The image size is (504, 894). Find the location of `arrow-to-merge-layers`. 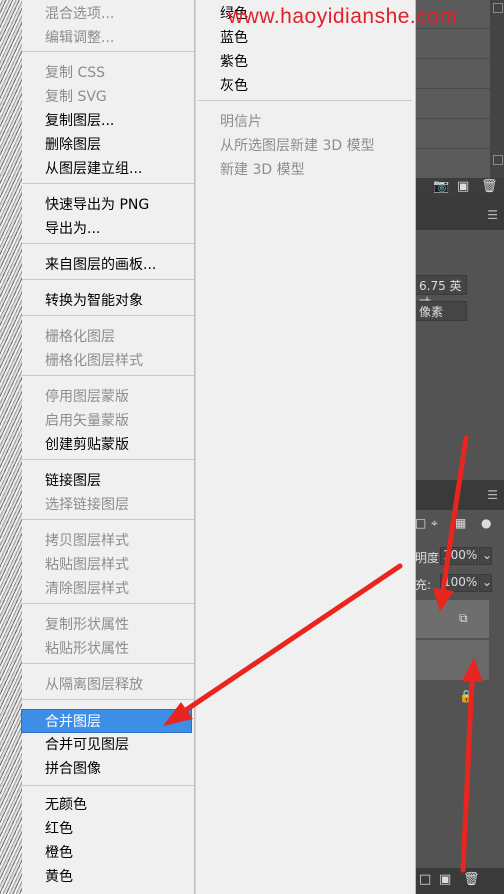

arrow-to-merge-layers is located at coordinates (283, 644).